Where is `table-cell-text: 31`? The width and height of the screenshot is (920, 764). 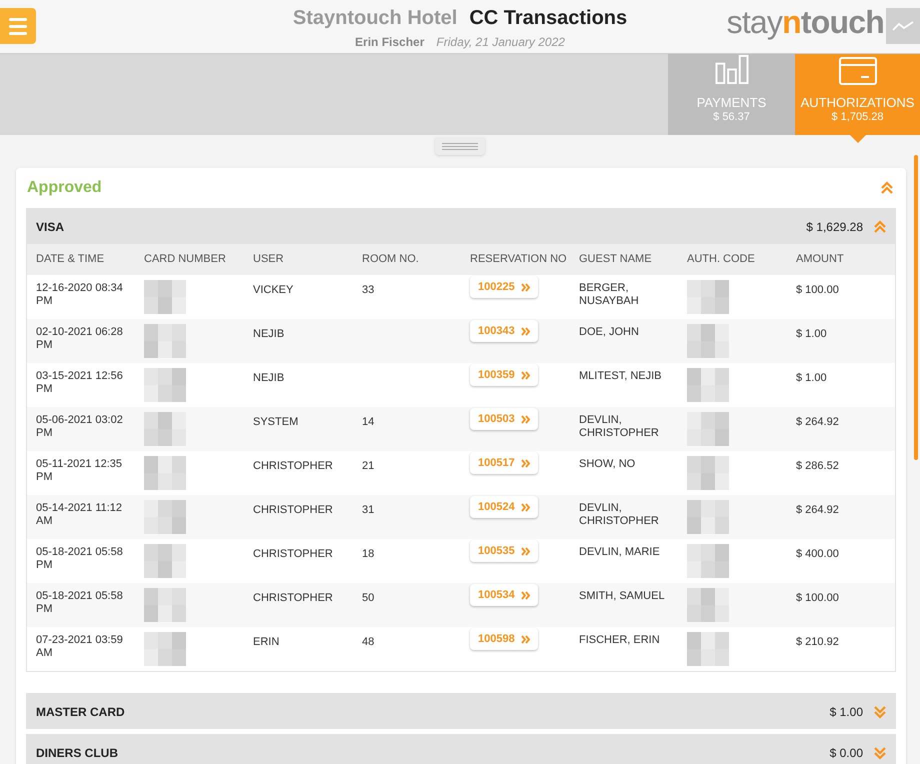 table-cell-text: 31 is located at coordinates (369, 510).